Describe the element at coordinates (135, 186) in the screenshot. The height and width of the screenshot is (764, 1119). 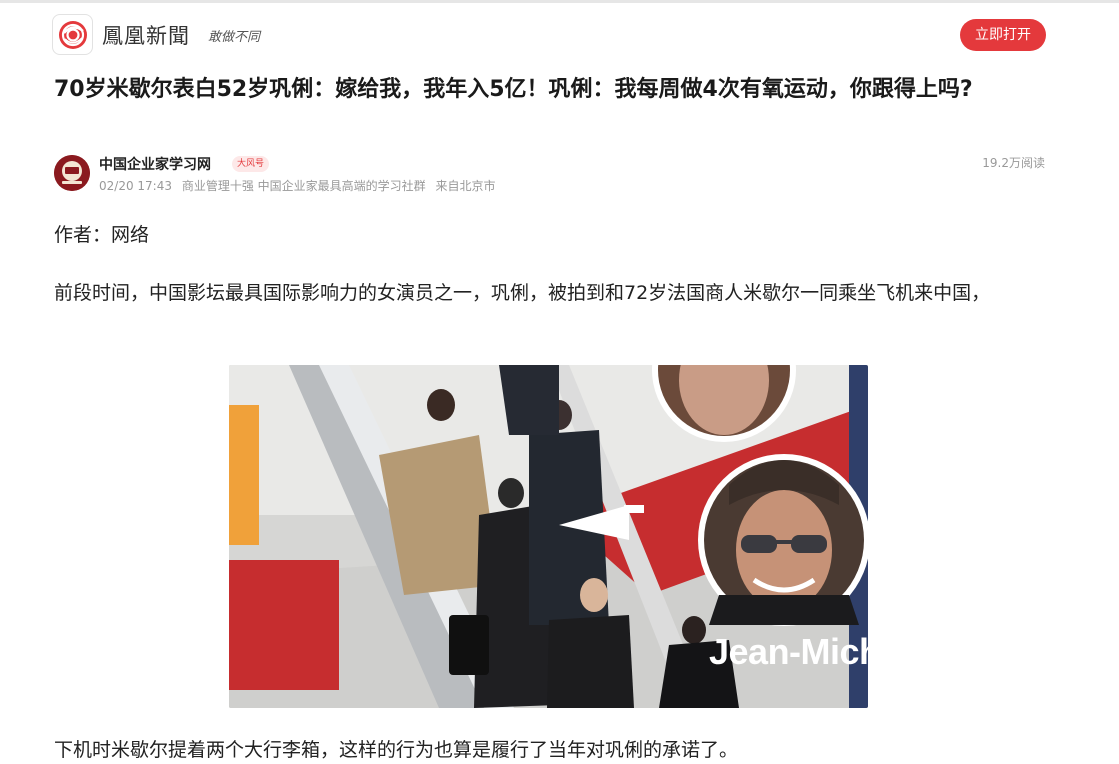
I see `publish-date: 02/20 17:43` at that location.